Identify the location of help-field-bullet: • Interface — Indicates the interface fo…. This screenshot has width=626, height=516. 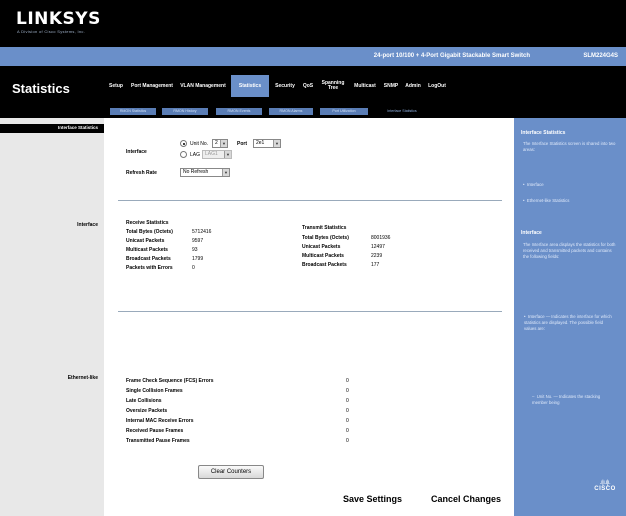
(568, 322).